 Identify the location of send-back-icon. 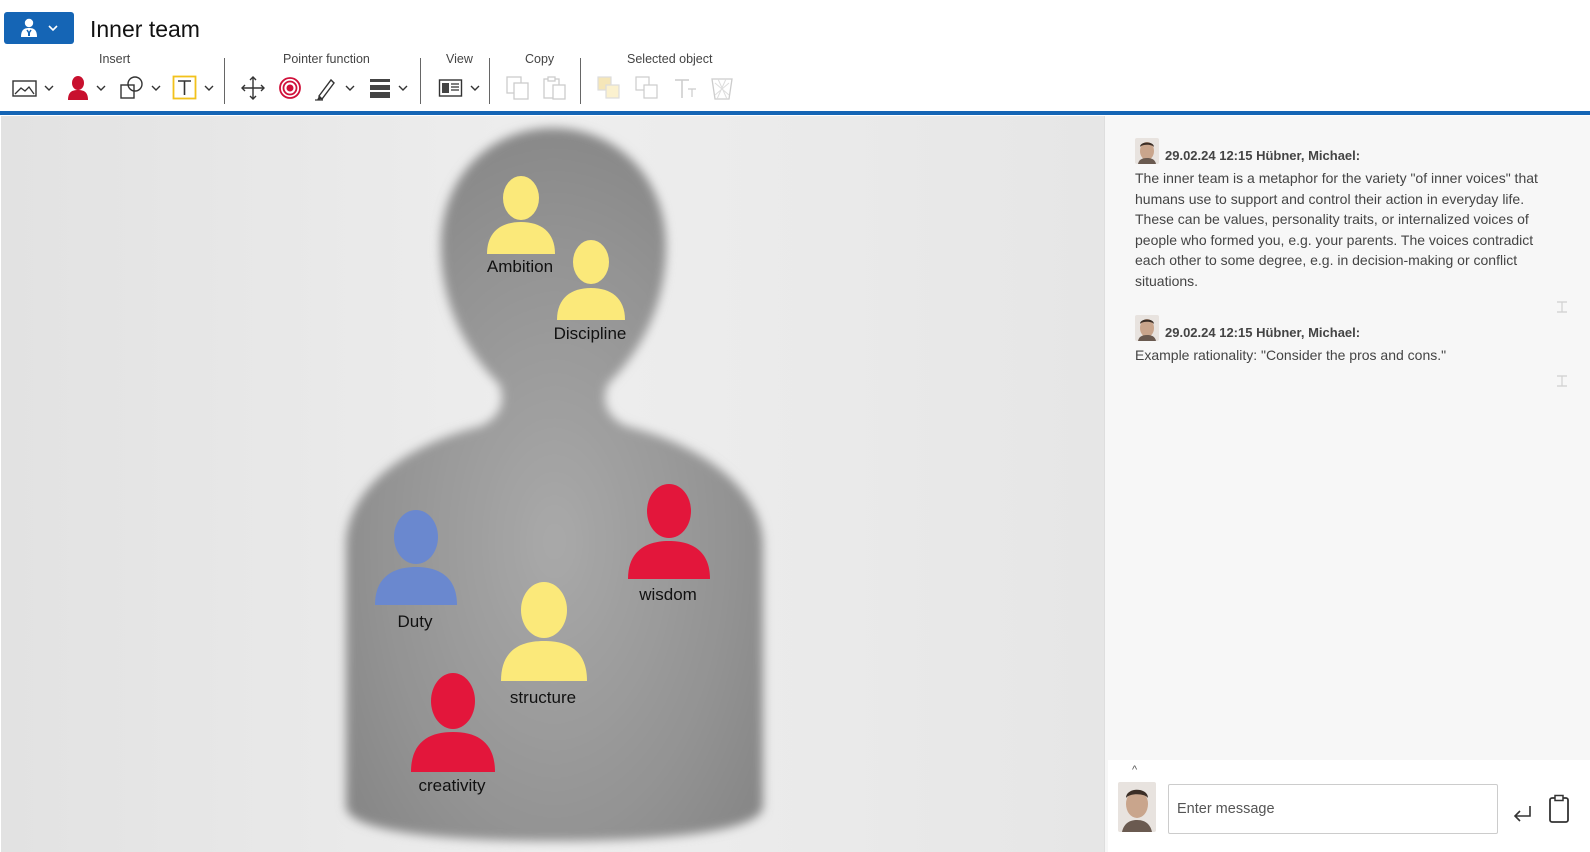
(646, 87).